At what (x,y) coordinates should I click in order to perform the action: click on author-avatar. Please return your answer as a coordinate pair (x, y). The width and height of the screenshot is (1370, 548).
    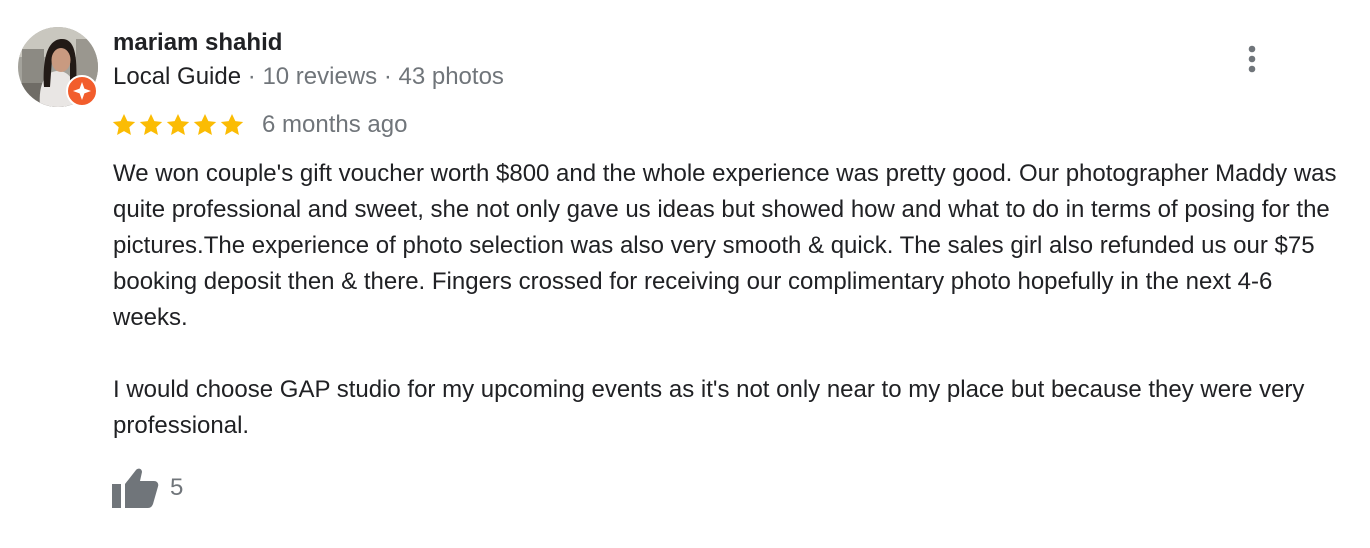
    Looking at the image, I should click on (58, 67).